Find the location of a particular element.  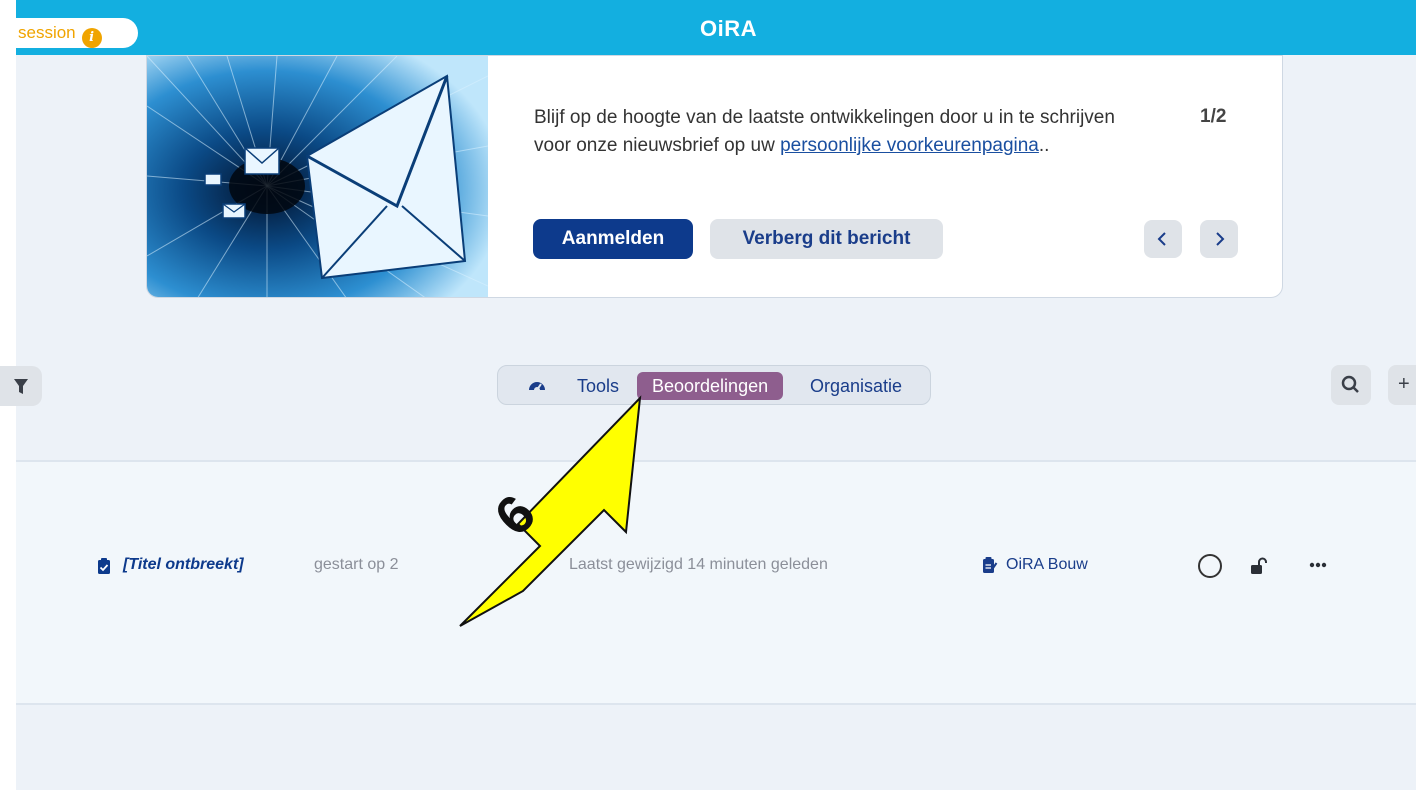

filter-icon is located at coordinates (21, 386).